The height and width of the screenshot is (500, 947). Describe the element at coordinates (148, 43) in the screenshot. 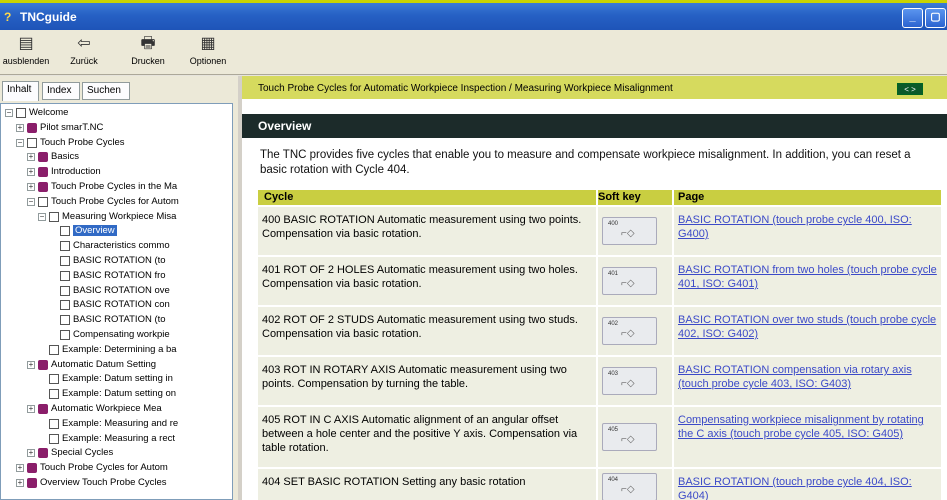

I see `printer-icon: 🖶` at that location.